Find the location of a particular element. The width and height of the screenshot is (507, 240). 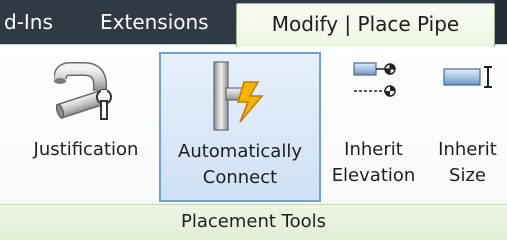

tab-bar-edge is located at coordinates (501, 22).